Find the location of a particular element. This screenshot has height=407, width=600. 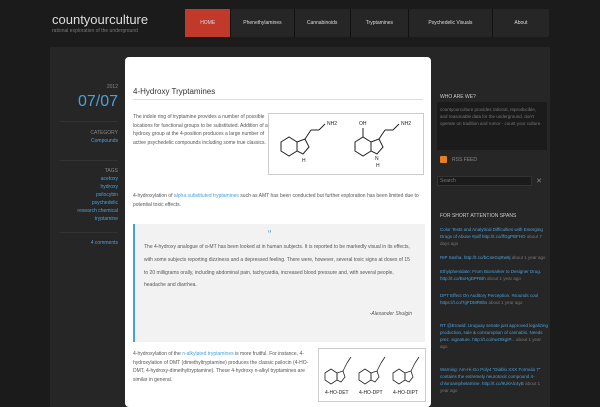

title-rule is located at coordinates (278, 99).